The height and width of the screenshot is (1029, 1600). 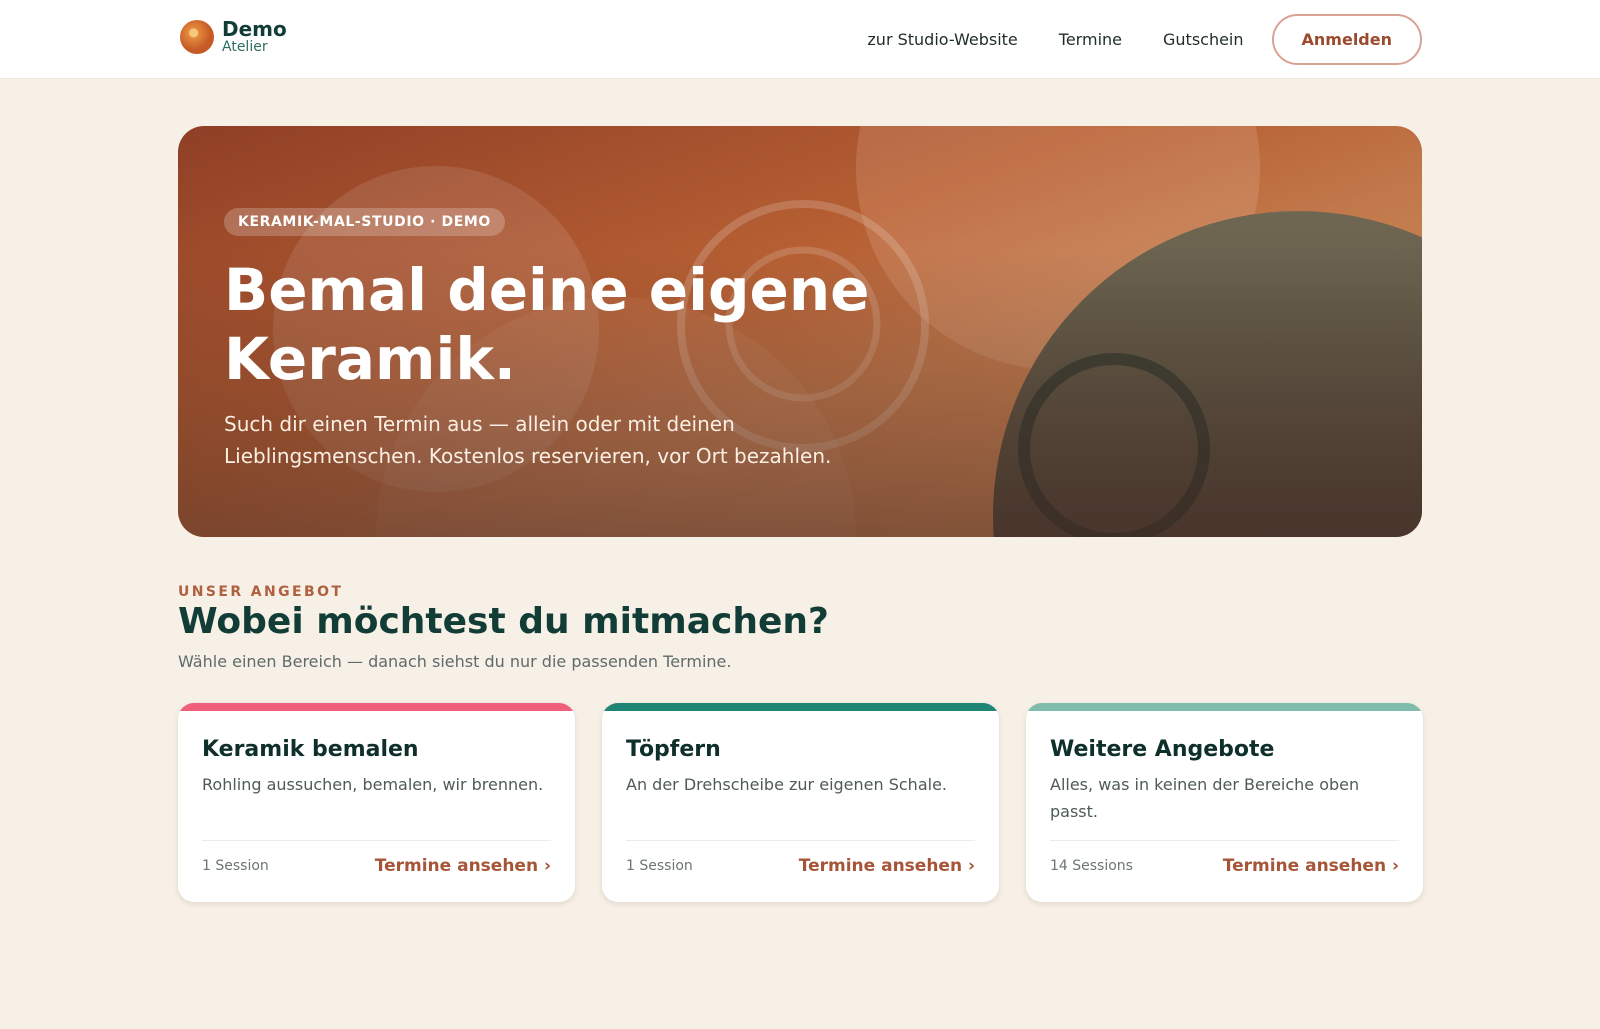 What do you see at coordinates (1091, 866) in the screenshot?
I see `card-session-count: 14 Sessions` at bounding box center [1091, 866].